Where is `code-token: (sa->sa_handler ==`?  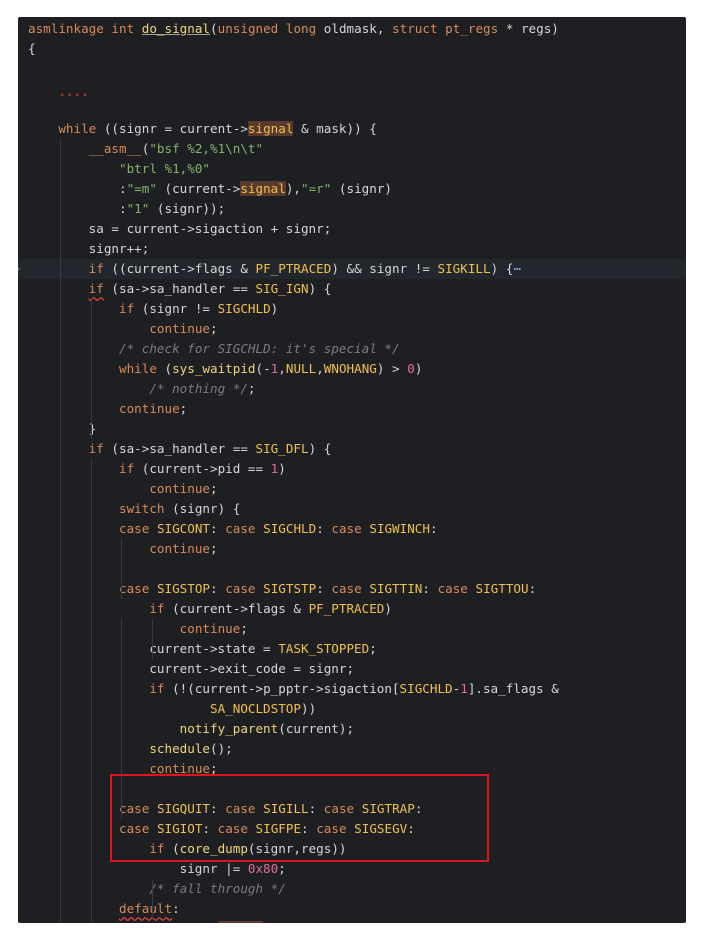 code-token: (sa->sa_handler == is located at coordinates (179, 448).